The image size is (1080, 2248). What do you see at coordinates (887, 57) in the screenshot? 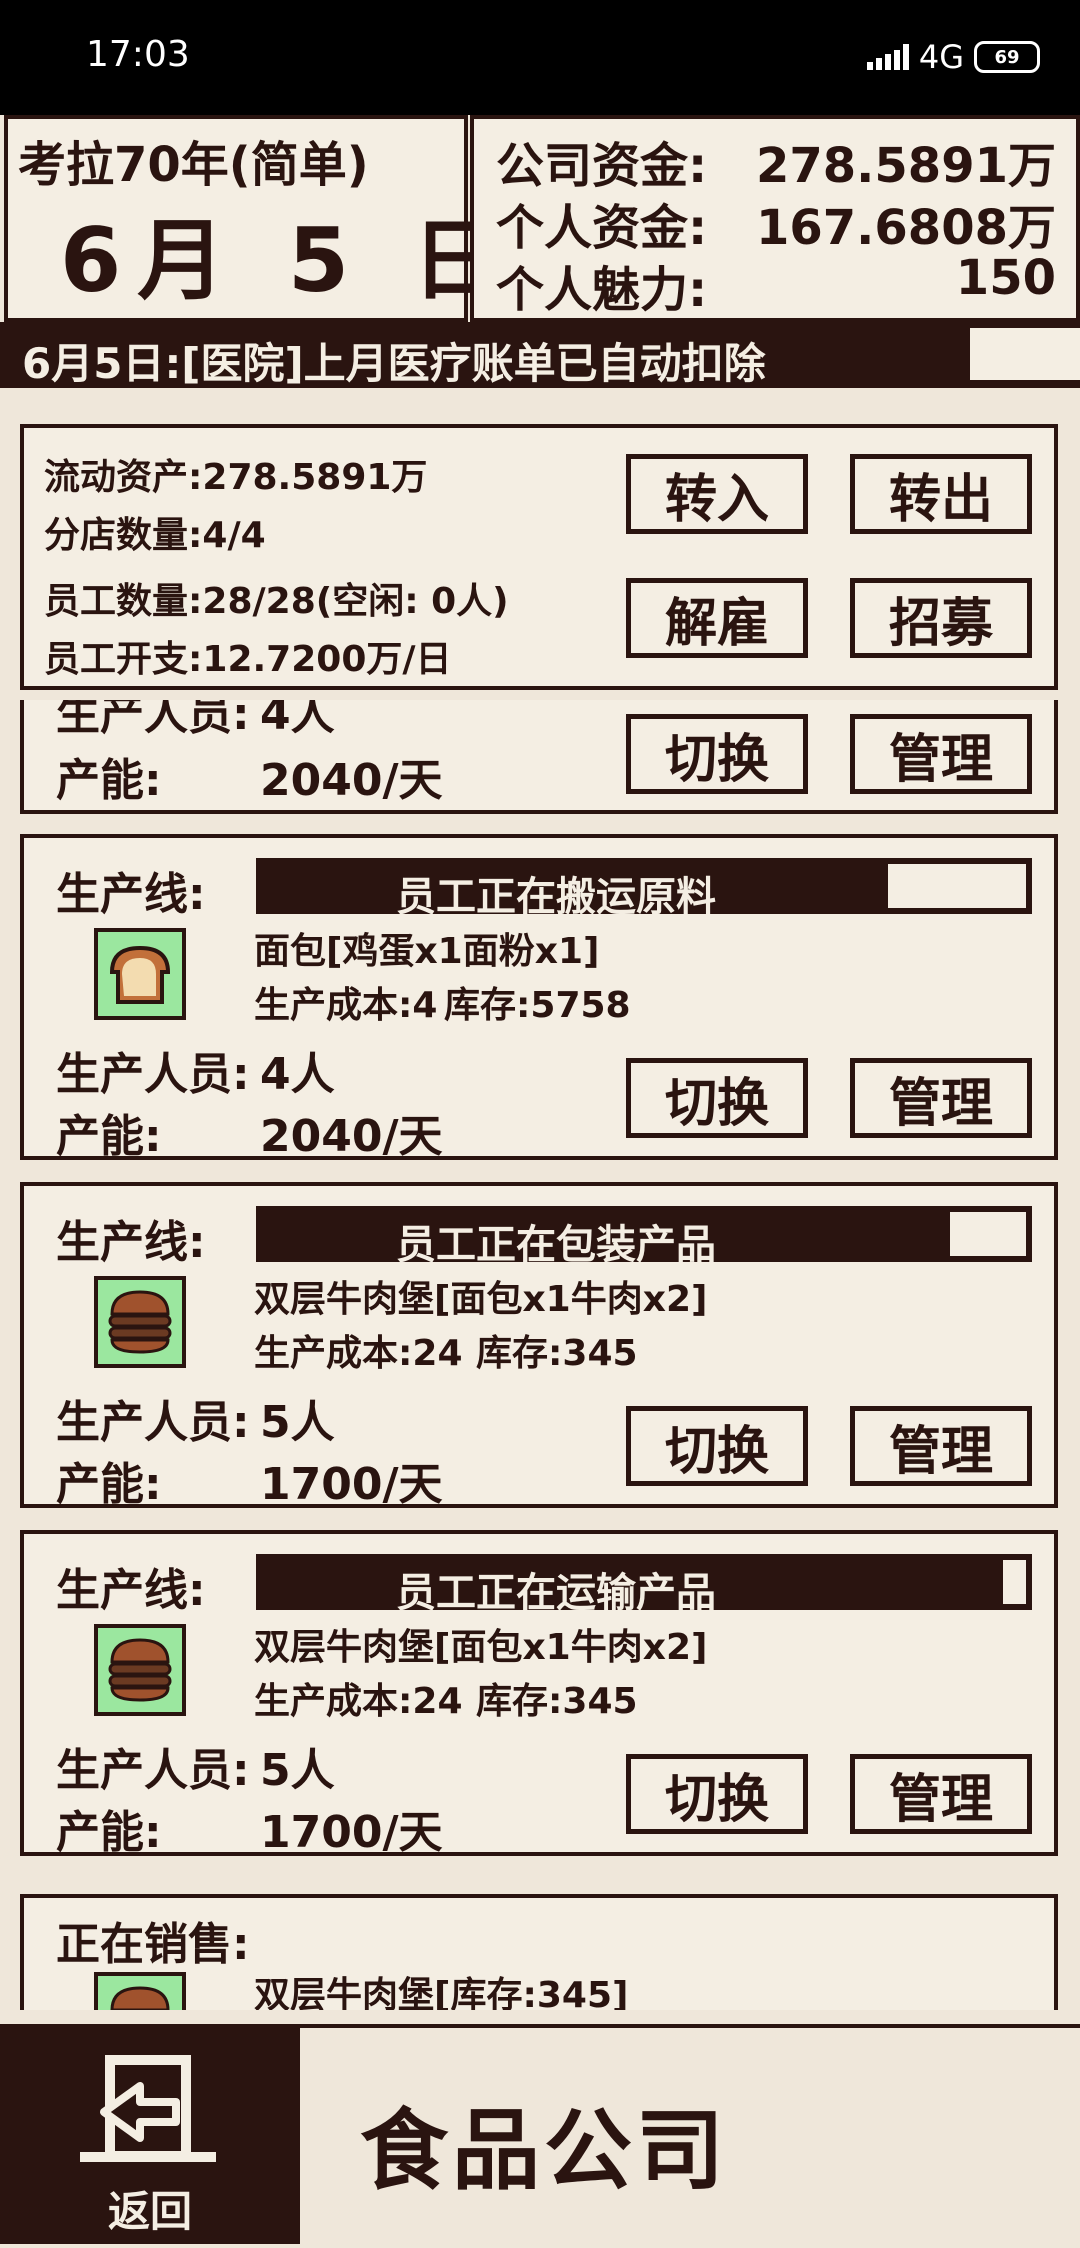
I see `signal-icon` at bounding box center [887, 57].